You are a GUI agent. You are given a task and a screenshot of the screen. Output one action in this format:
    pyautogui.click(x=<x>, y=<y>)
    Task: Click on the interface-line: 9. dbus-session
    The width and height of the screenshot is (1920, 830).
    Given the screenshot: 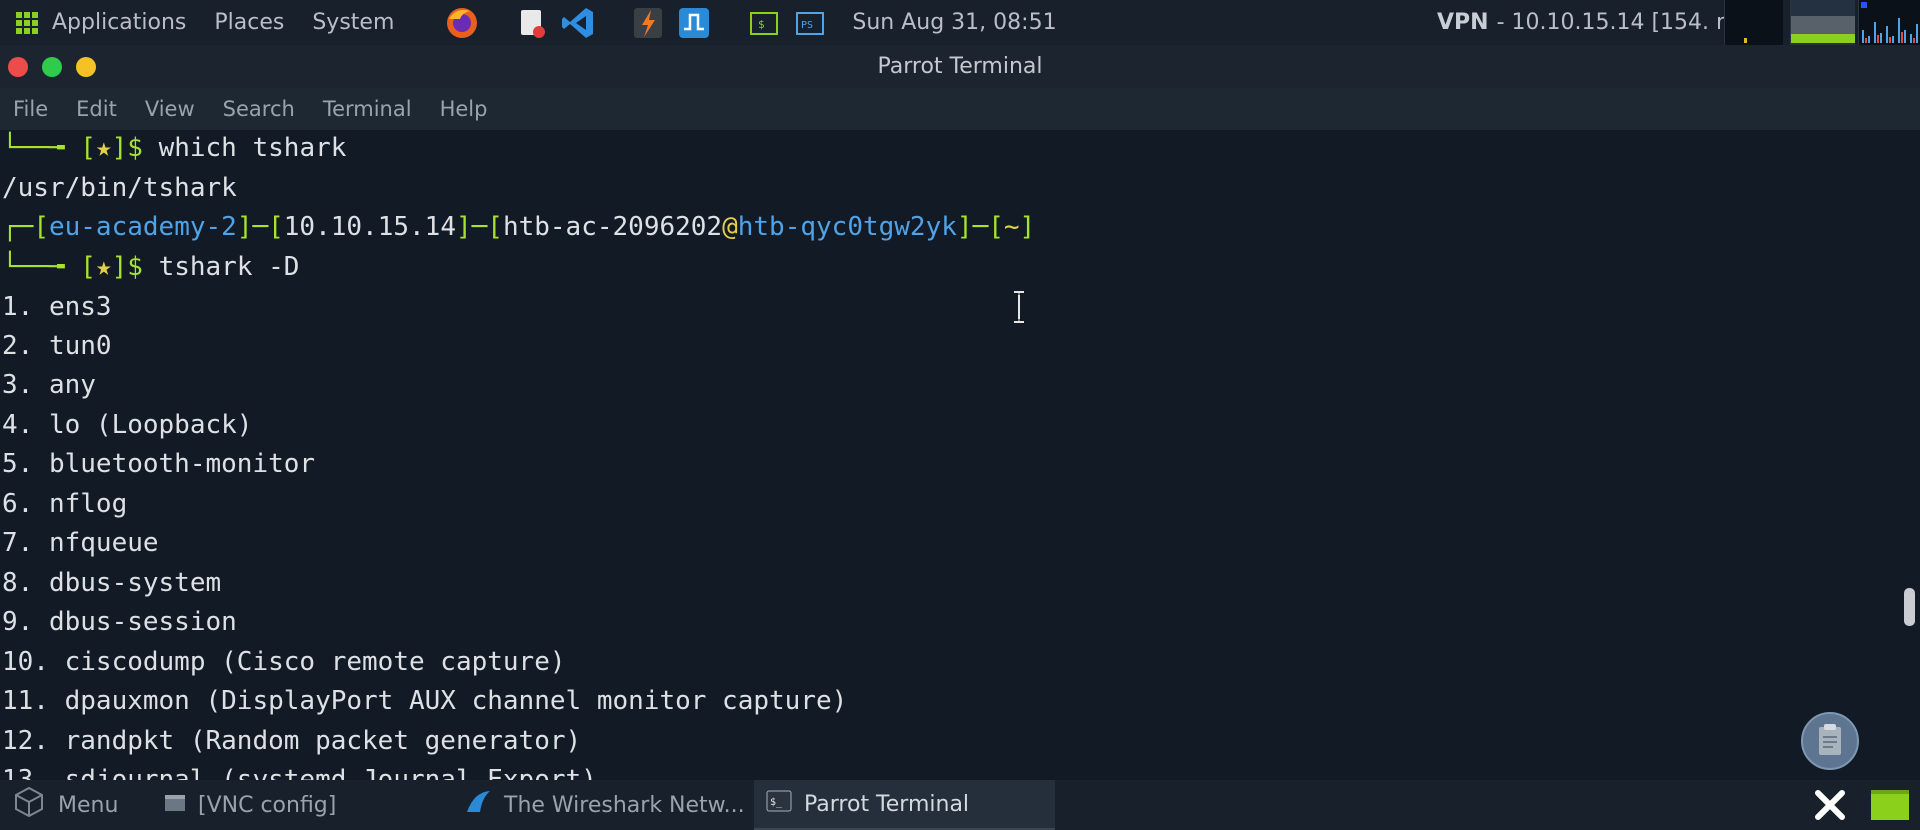 What is the action you would take?
    pyautogui.click(x=119, y=622)
    